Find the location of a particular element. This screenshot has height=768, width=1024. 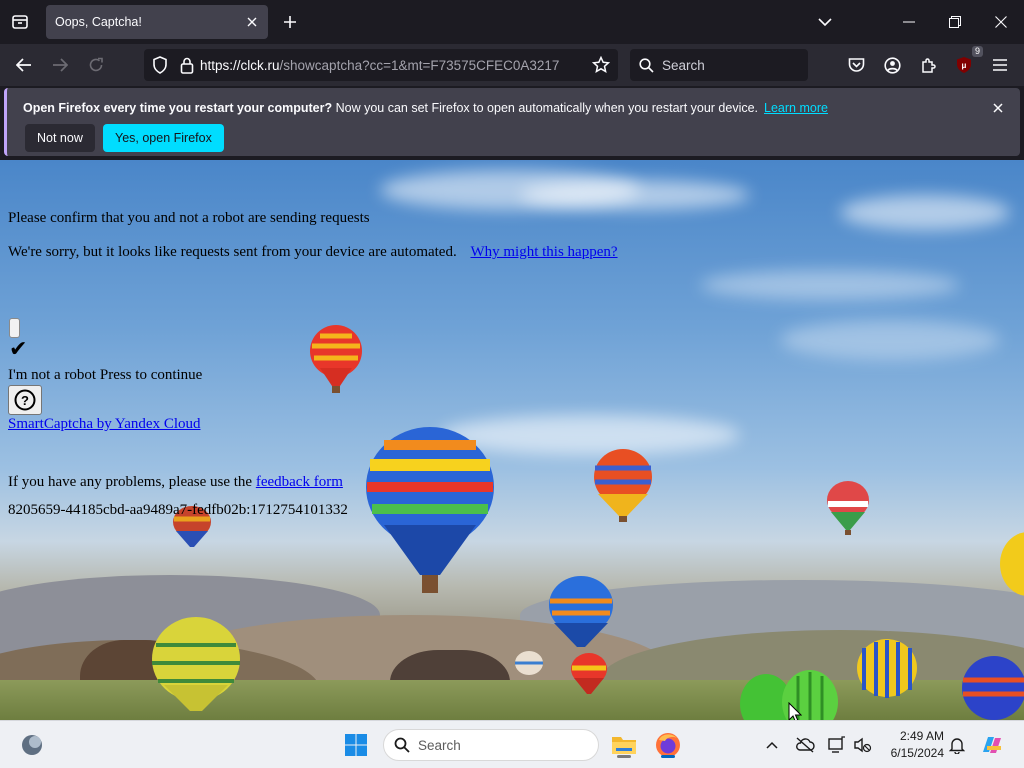

svg-text: μ is located at coordinates (964, 65).